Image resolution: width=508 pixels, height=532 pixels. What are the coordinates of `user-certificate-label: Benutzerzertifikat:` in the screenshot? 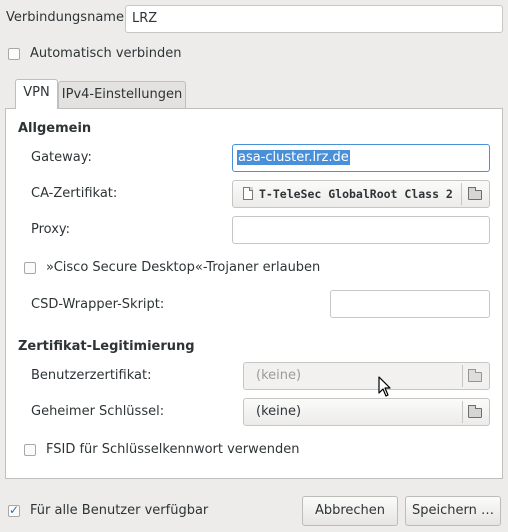 It's located at (91, 375).